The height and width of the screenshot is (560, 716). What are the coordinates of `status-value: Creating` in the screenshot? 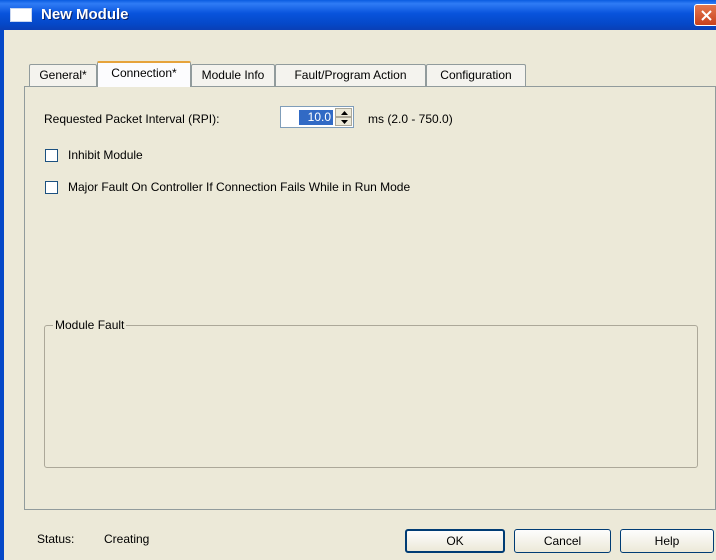 It's located at (127, 539).